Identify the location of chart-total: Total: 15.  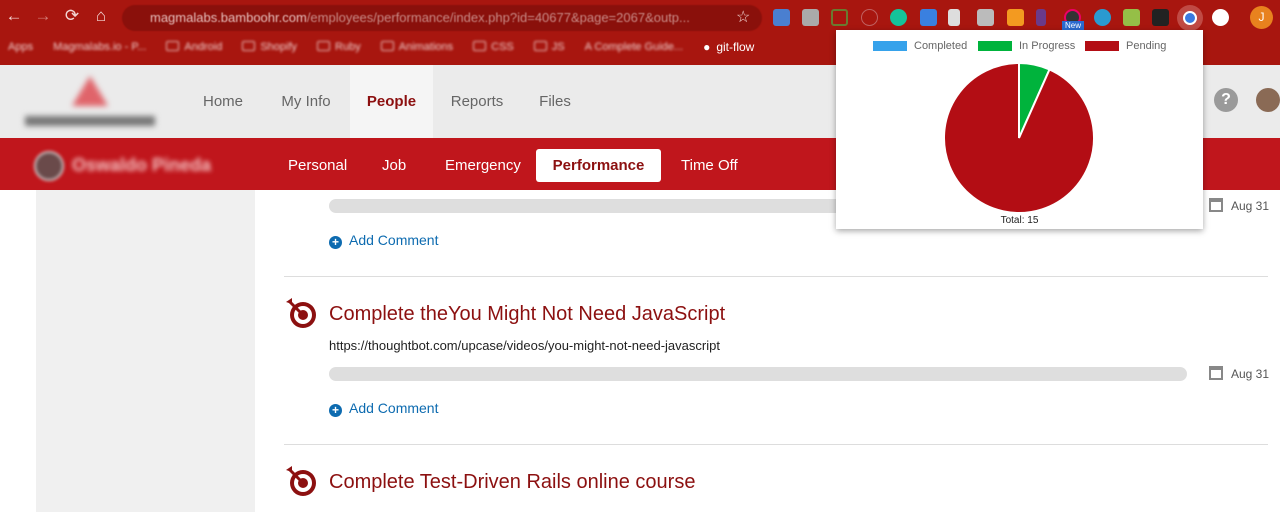
(1019, 220).